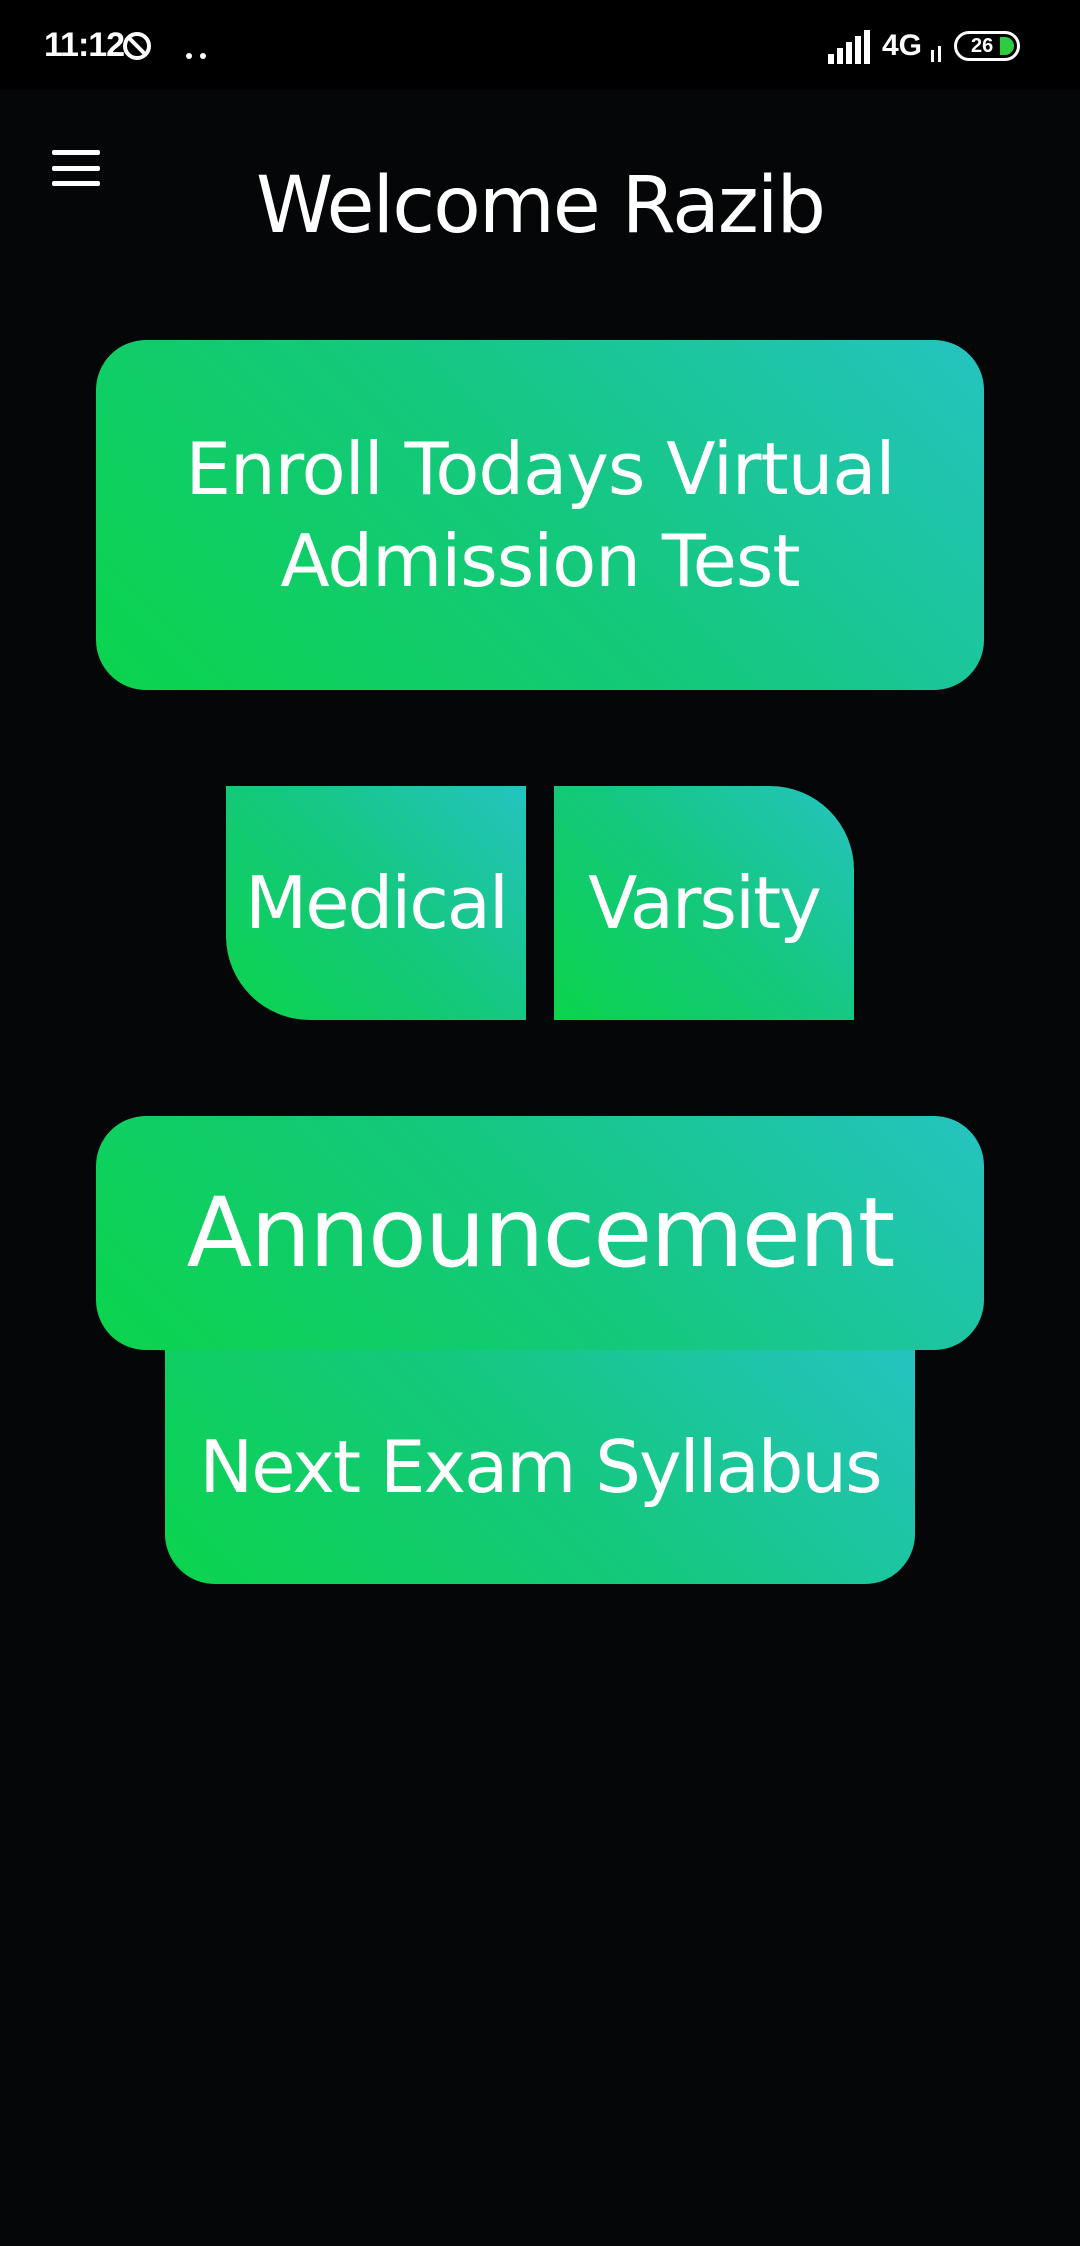 This screenshot has height=2246, width=1080. I want to click on announcement-label: Announcement, so click(541, 1233).